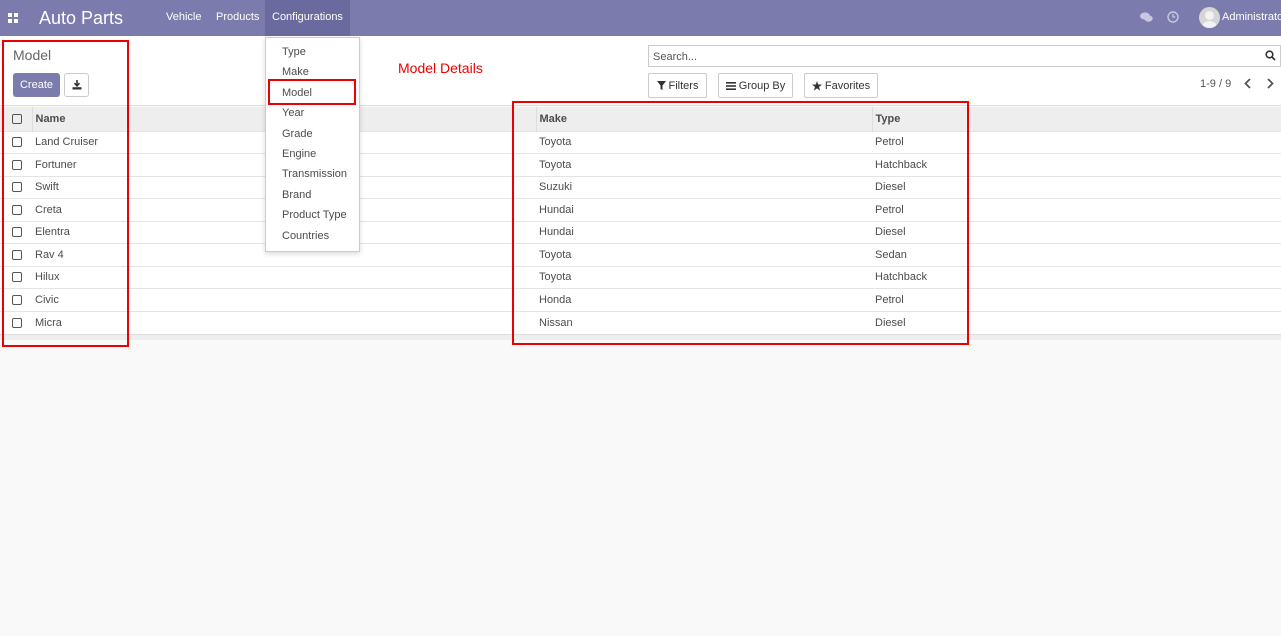  Describe the element at coordinates (704, 187) in the screenshot. I see `cell-make: Suzuki` at that location.